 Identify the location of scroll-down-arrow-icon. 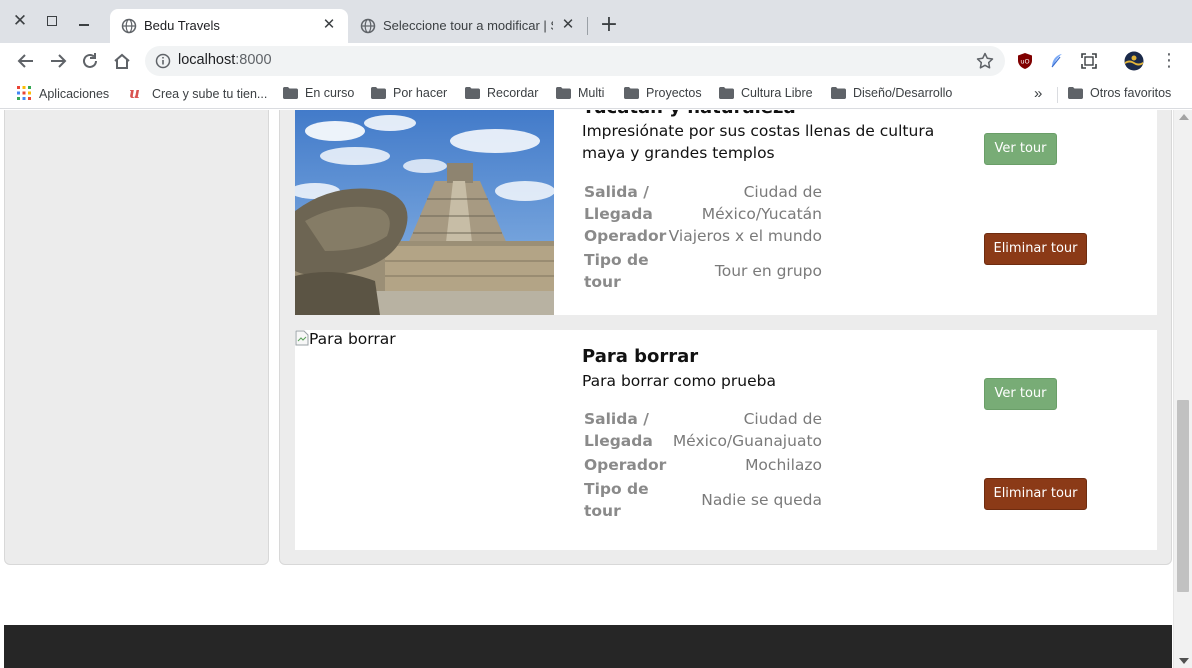
(1184, 661).